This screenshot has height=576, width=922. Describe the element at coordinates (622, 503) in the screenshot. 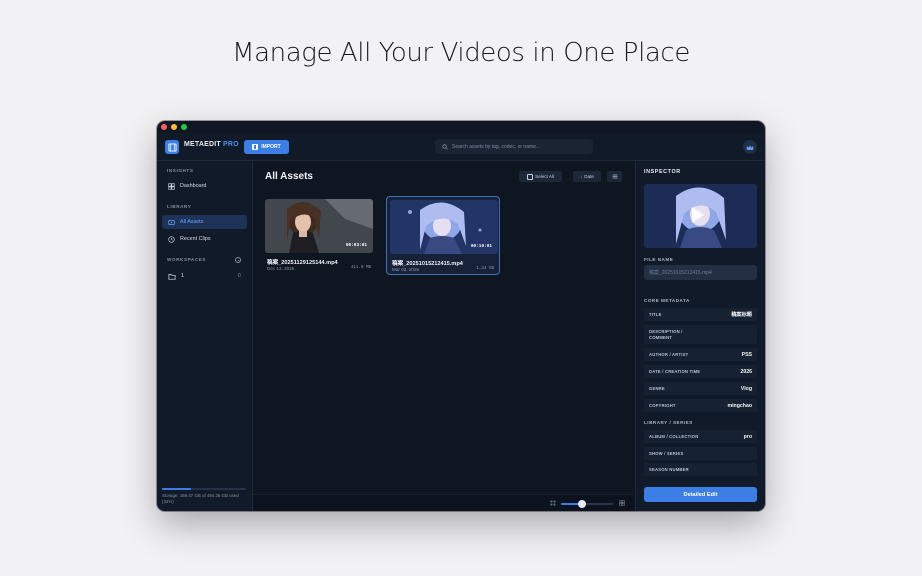

I see `large-grid-icon` at that location.